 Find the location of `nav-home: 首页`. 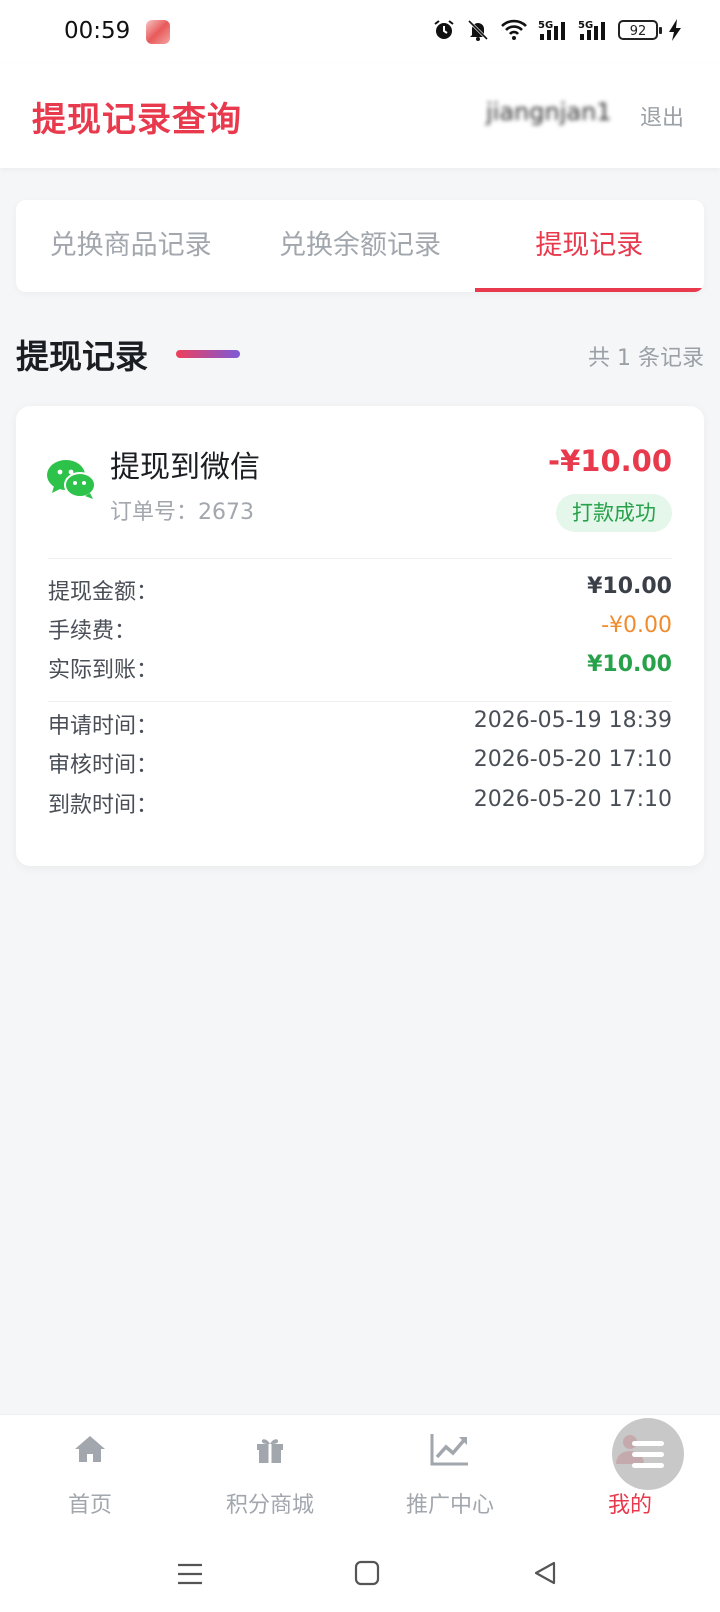

nav-home: 首页 is located at coordinates (90, 1474).